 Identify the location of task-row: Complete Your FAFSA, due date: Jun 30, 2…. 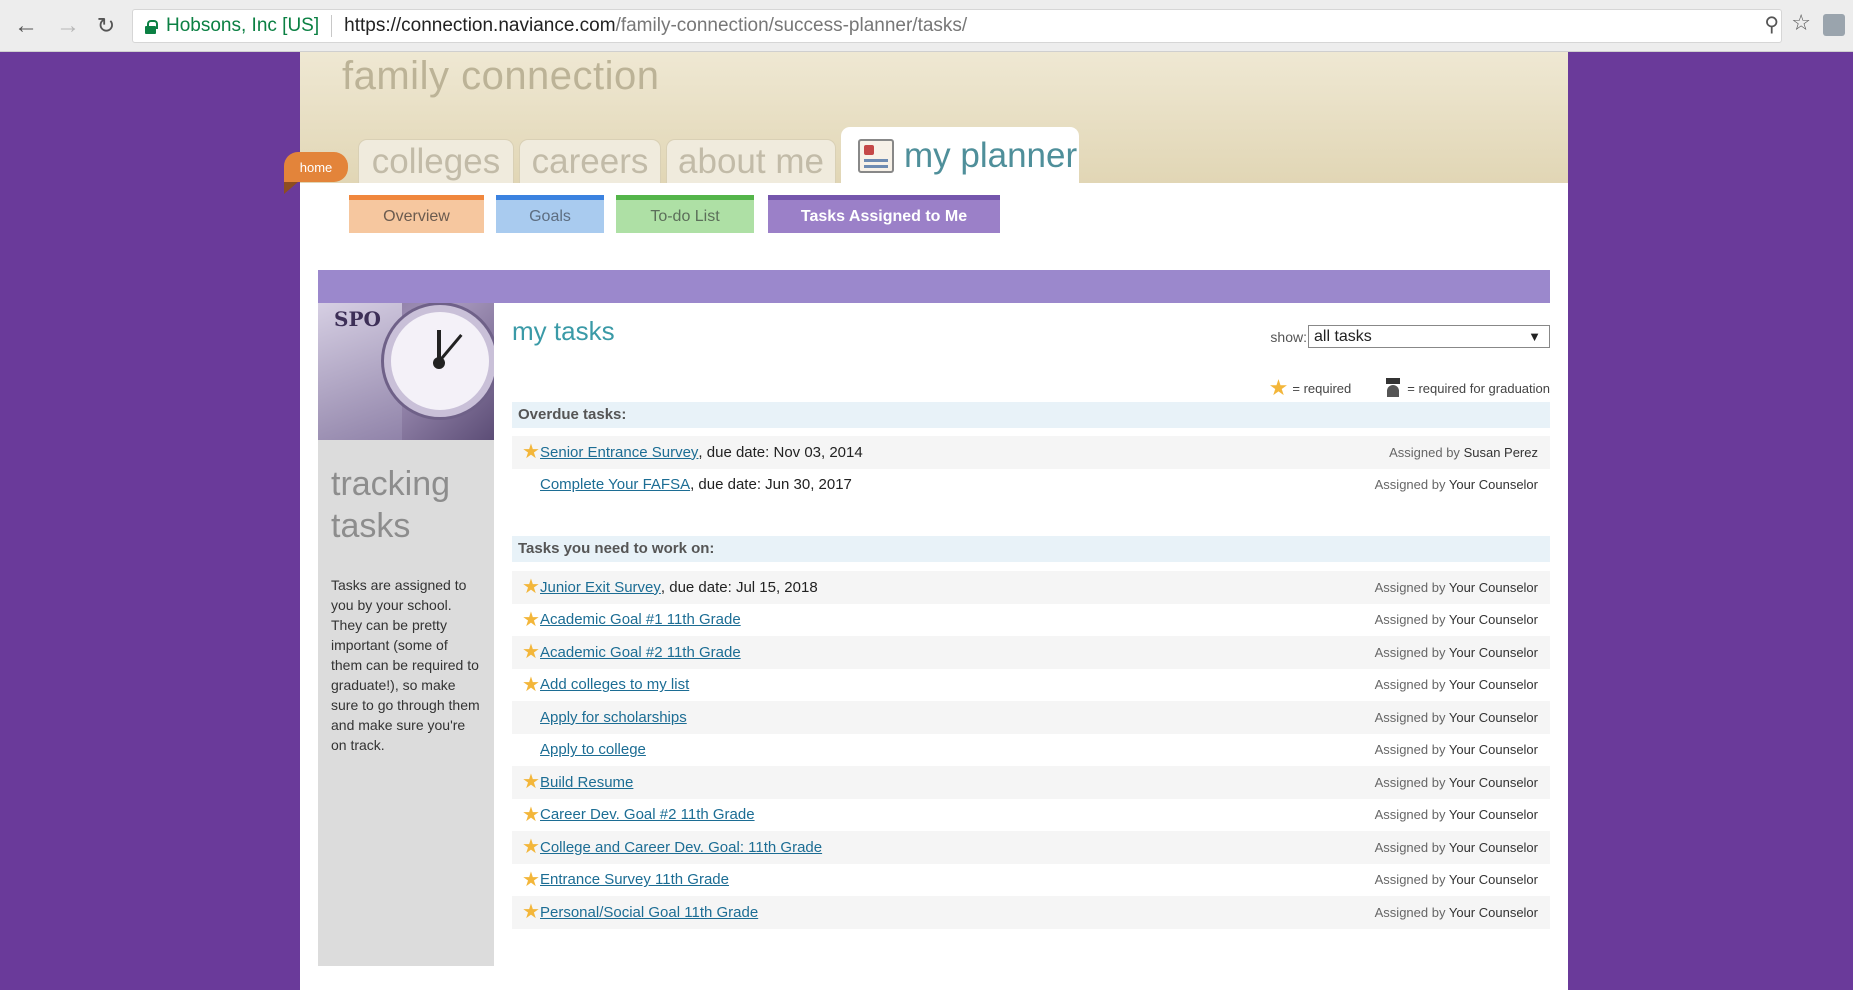
(1031, 485).